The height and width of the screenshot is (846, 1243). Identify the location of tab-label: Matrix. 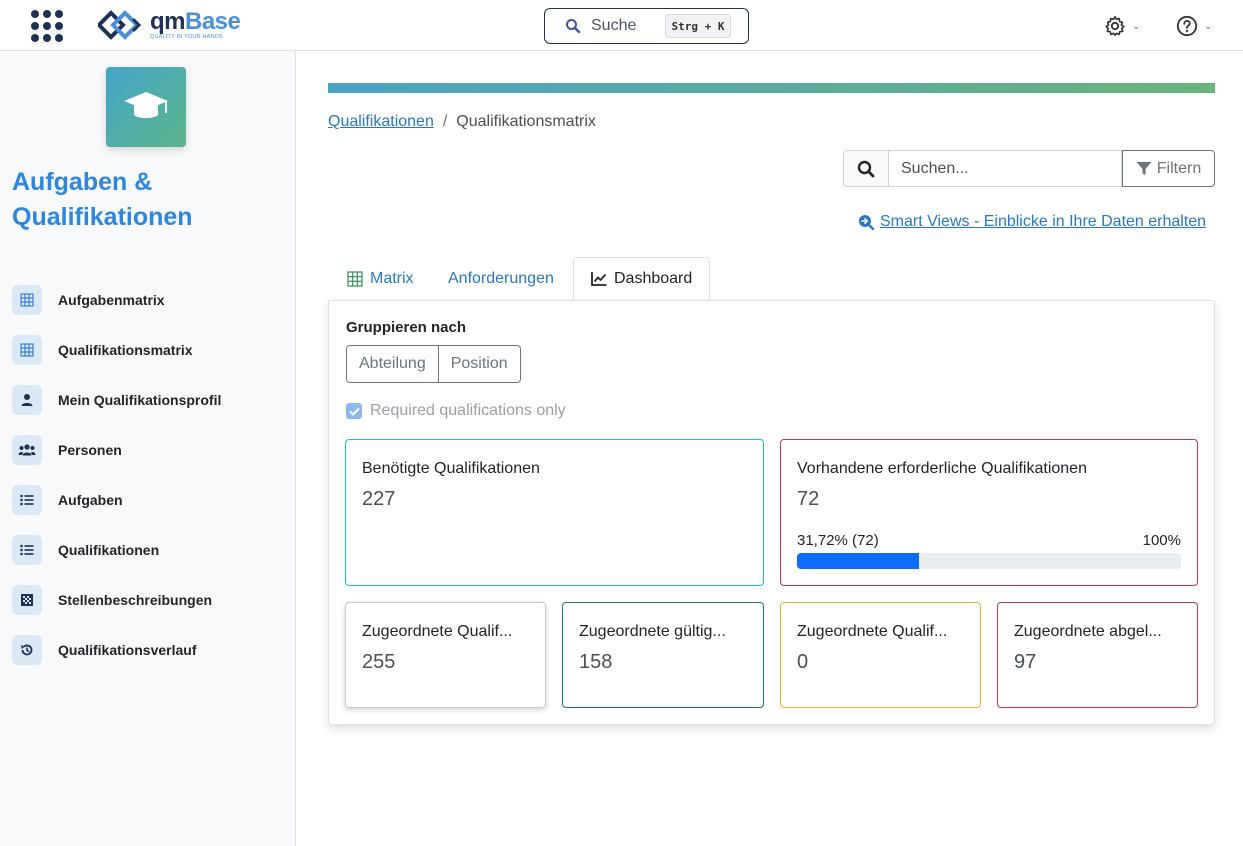
(392, 278).